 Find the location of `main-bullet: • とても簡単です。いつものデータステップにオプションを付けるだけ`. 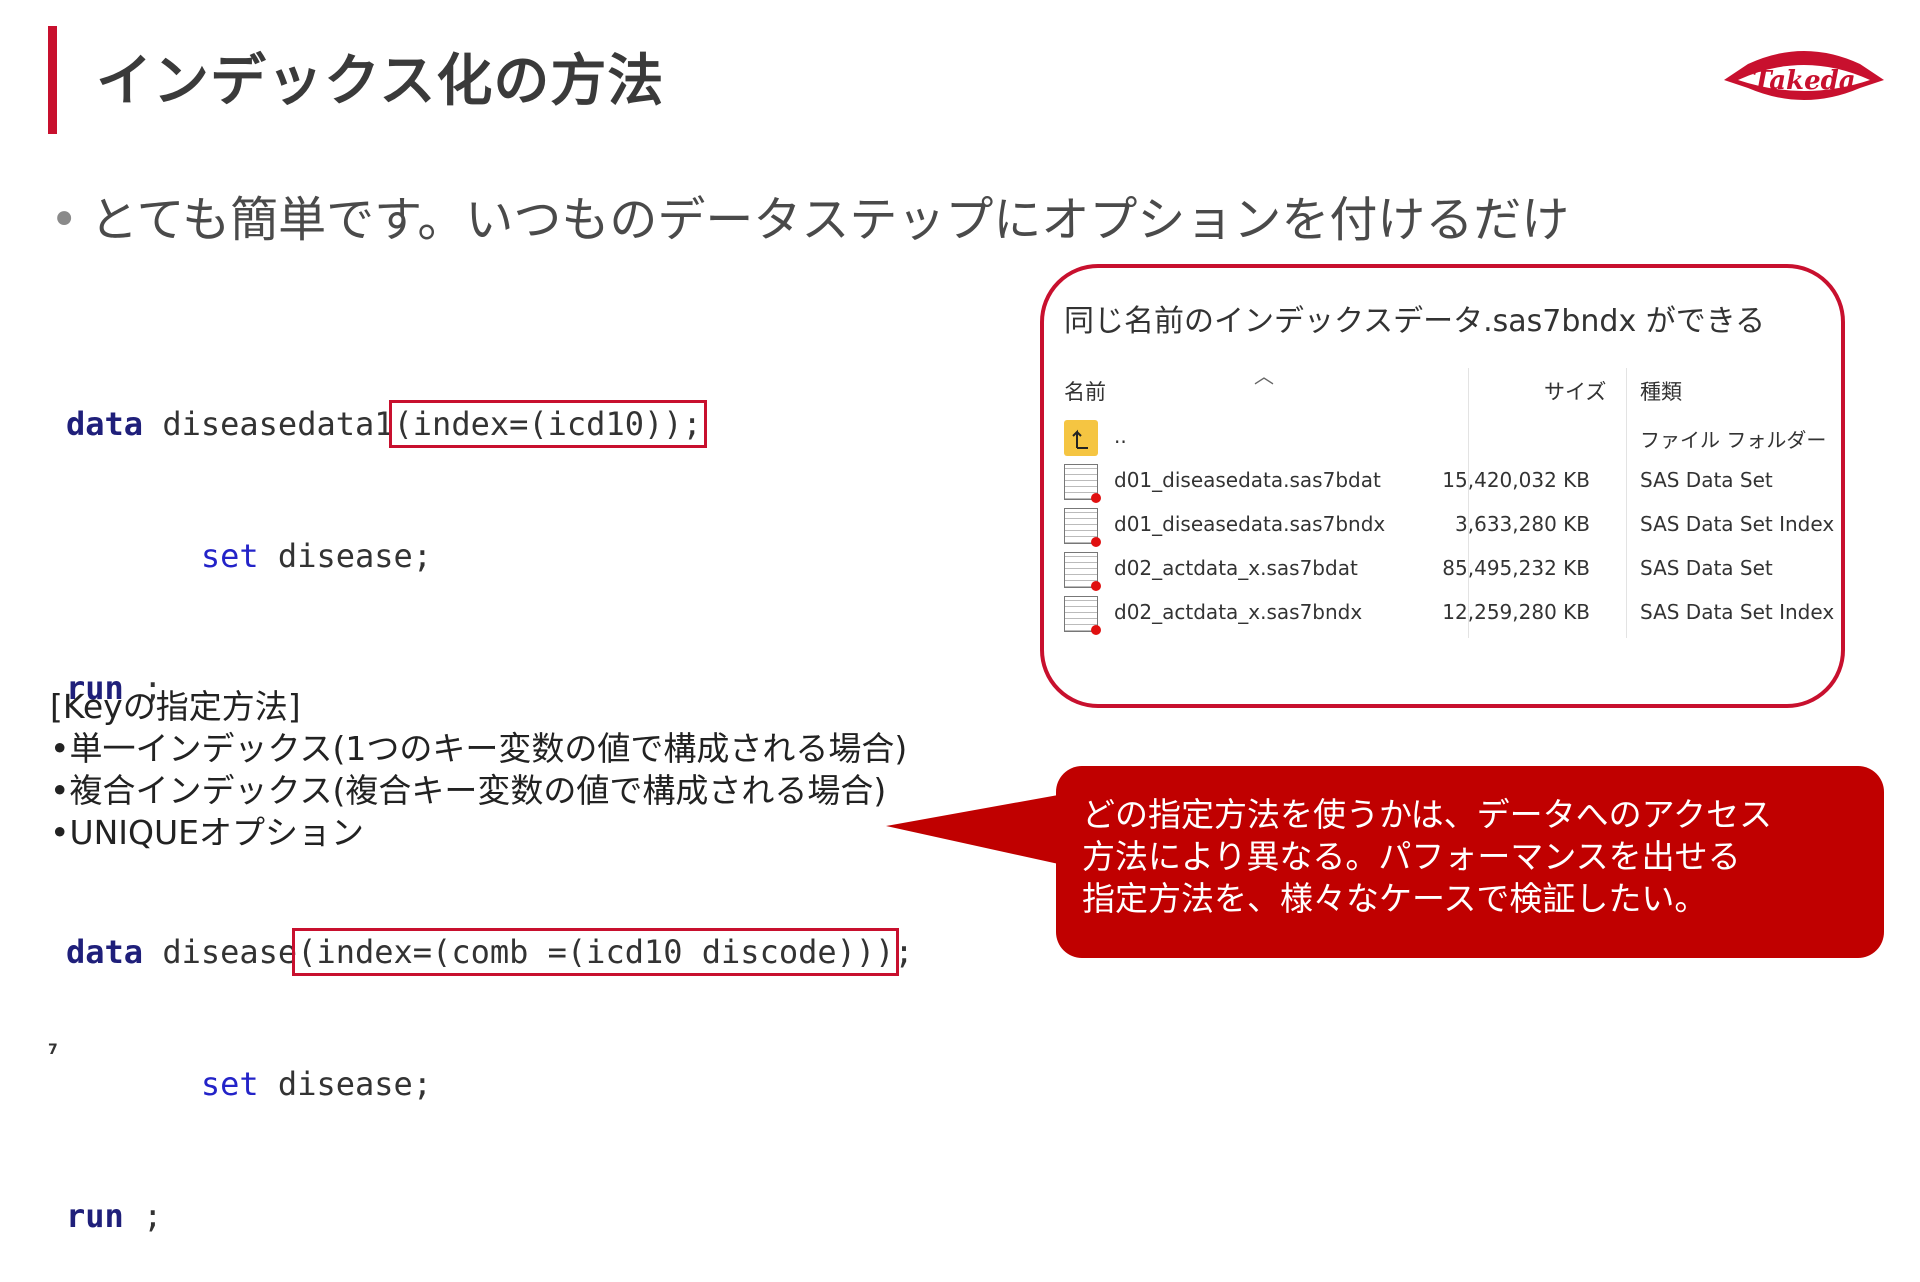

main-bullet: • とても簡単です。いつものデータステップにオプションを付けるだけ is located at coordinates (809, 215).